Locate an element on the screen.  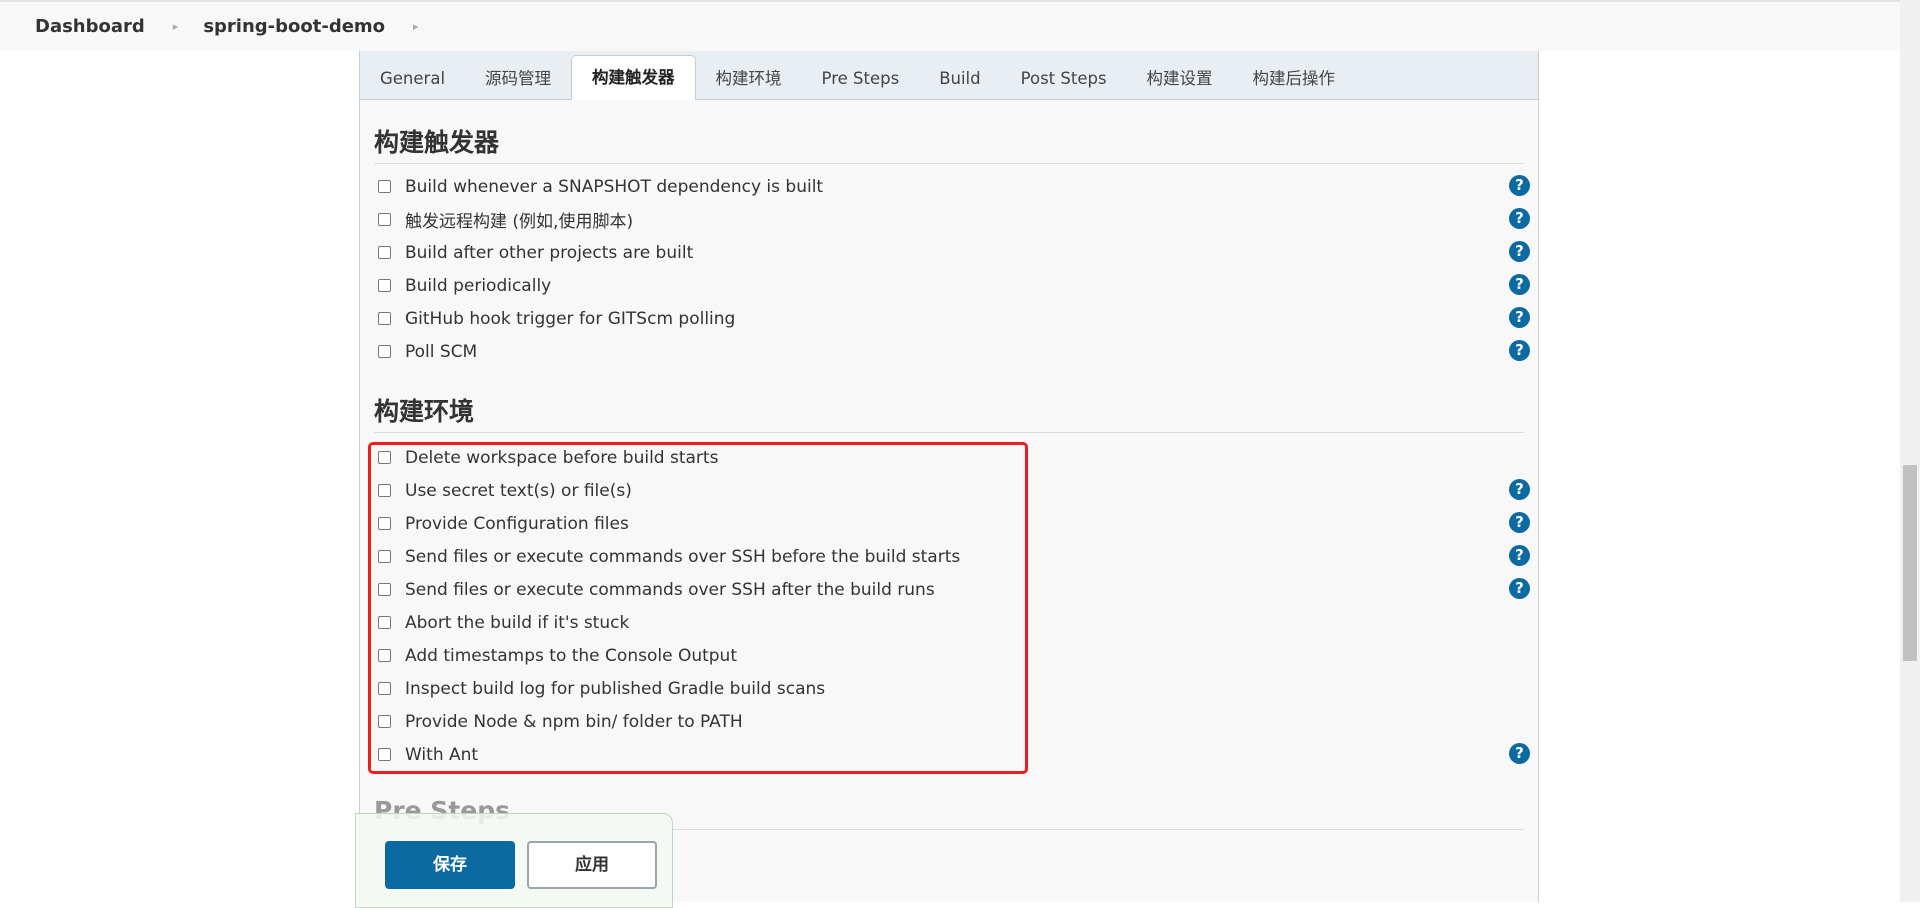
checkbox-label: Delete workspace before build starts is located at coordinates (561, 458).